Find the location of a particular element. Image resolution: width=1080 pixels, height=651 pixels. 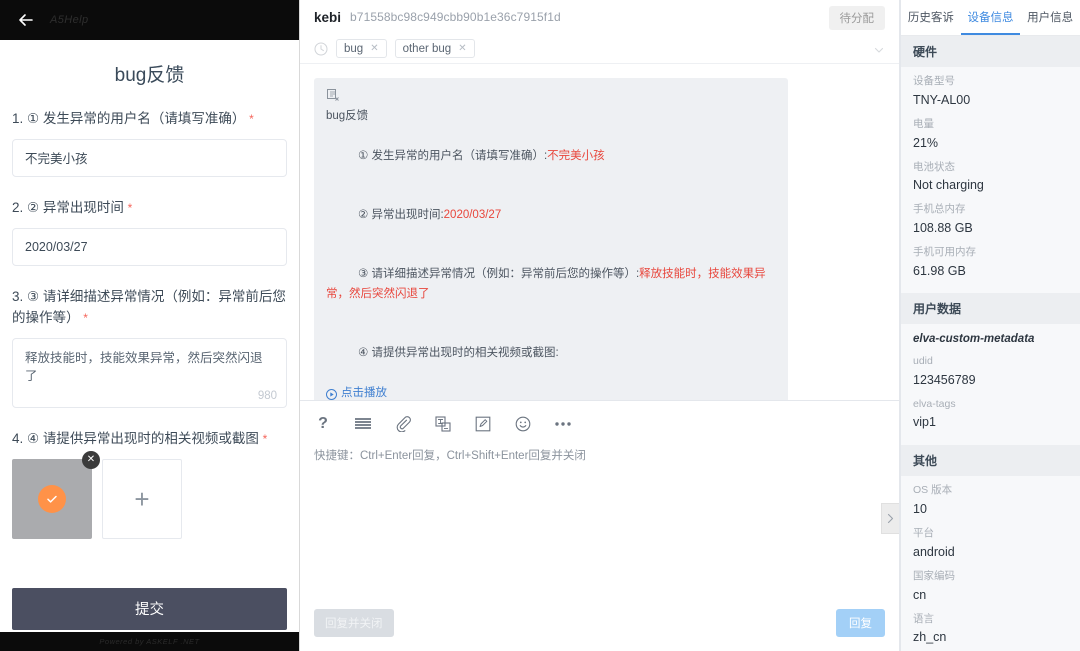

mobile-header: A5Help is located at coordinates (149, 20).